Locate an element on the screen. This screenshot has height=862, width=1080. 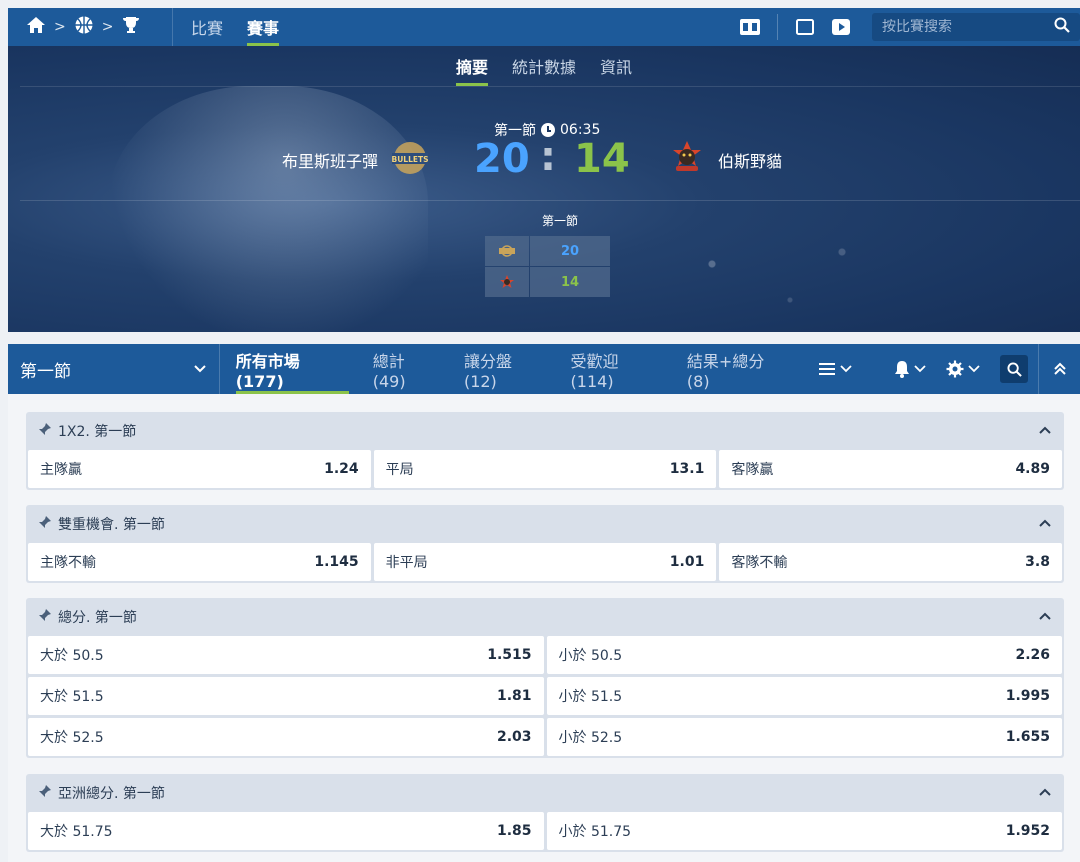
period-dropdown: 第一節 is located at coordinates (114, 369).